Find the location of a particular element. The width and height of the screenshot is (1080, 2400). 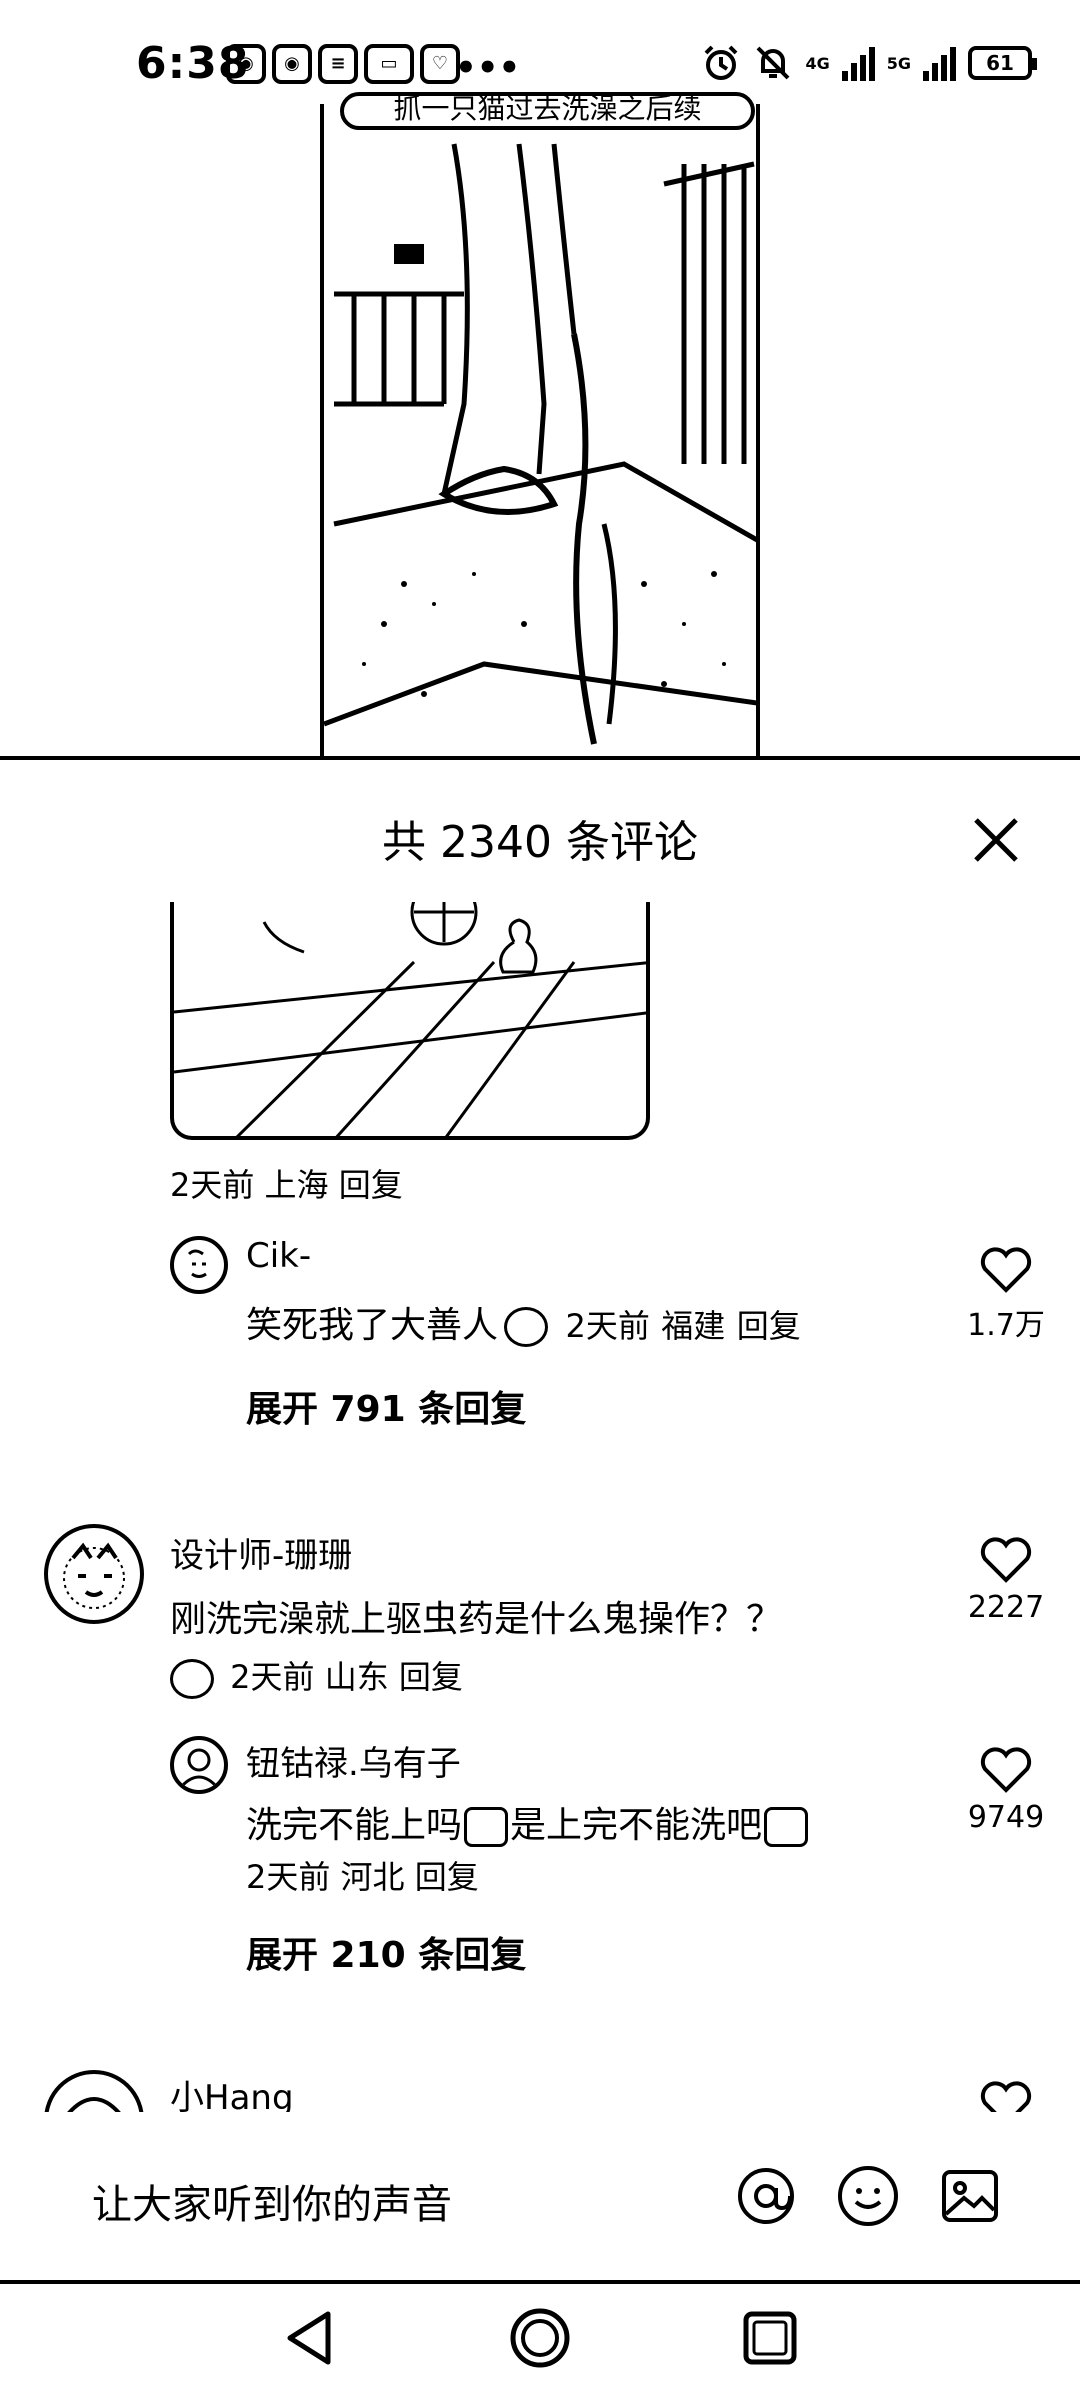

comment-input: 让大家听到你的声音 is located at coordinates (272, 2201).